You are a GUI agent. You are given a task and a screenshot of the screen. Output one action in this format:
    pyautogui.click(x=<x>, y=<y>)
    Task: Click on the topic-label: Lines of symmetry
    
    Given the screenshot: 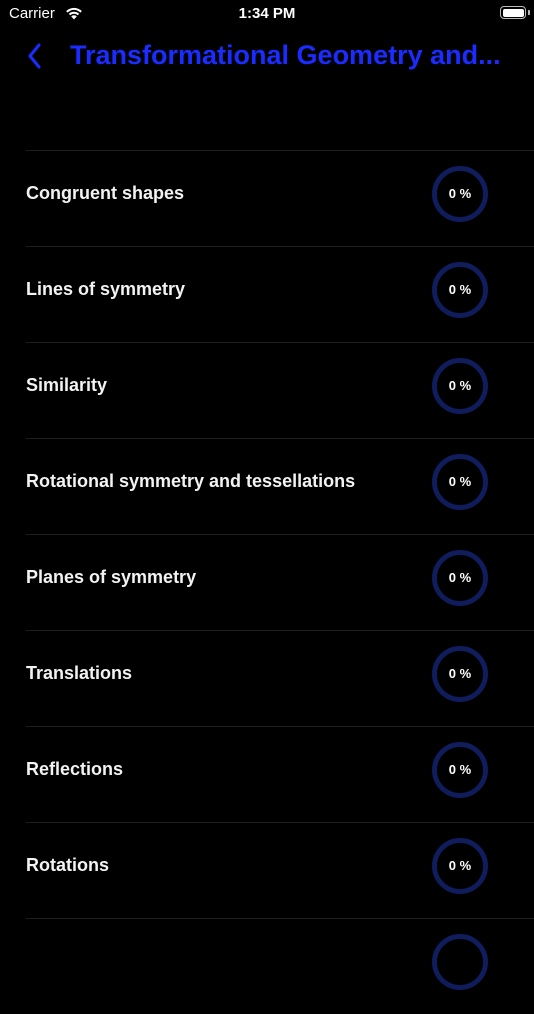 What is the action you would take?
    pyautogui.click(x=106, y=289)
    